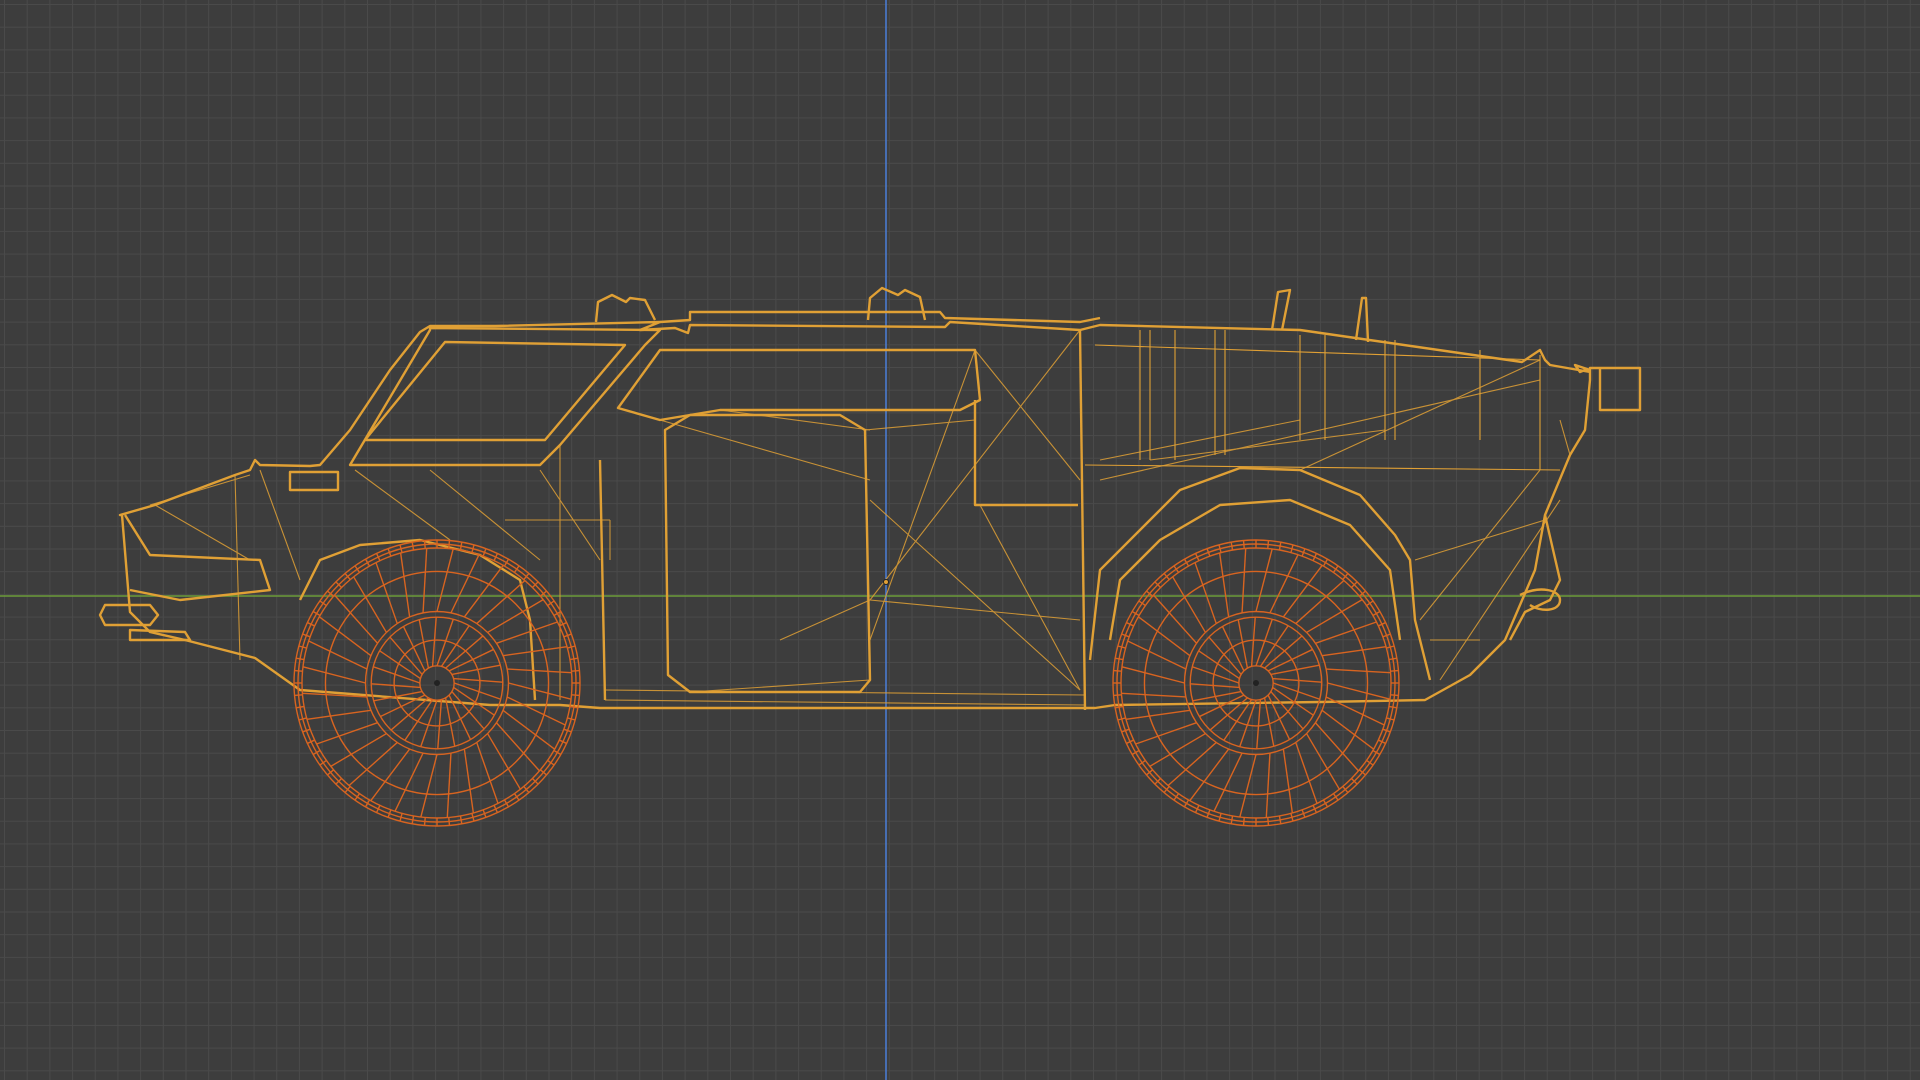 The image size is (1920, 1080). Describe the element at coordinates (145, 622) in the screenshot. I see `front-bumper` at that location.